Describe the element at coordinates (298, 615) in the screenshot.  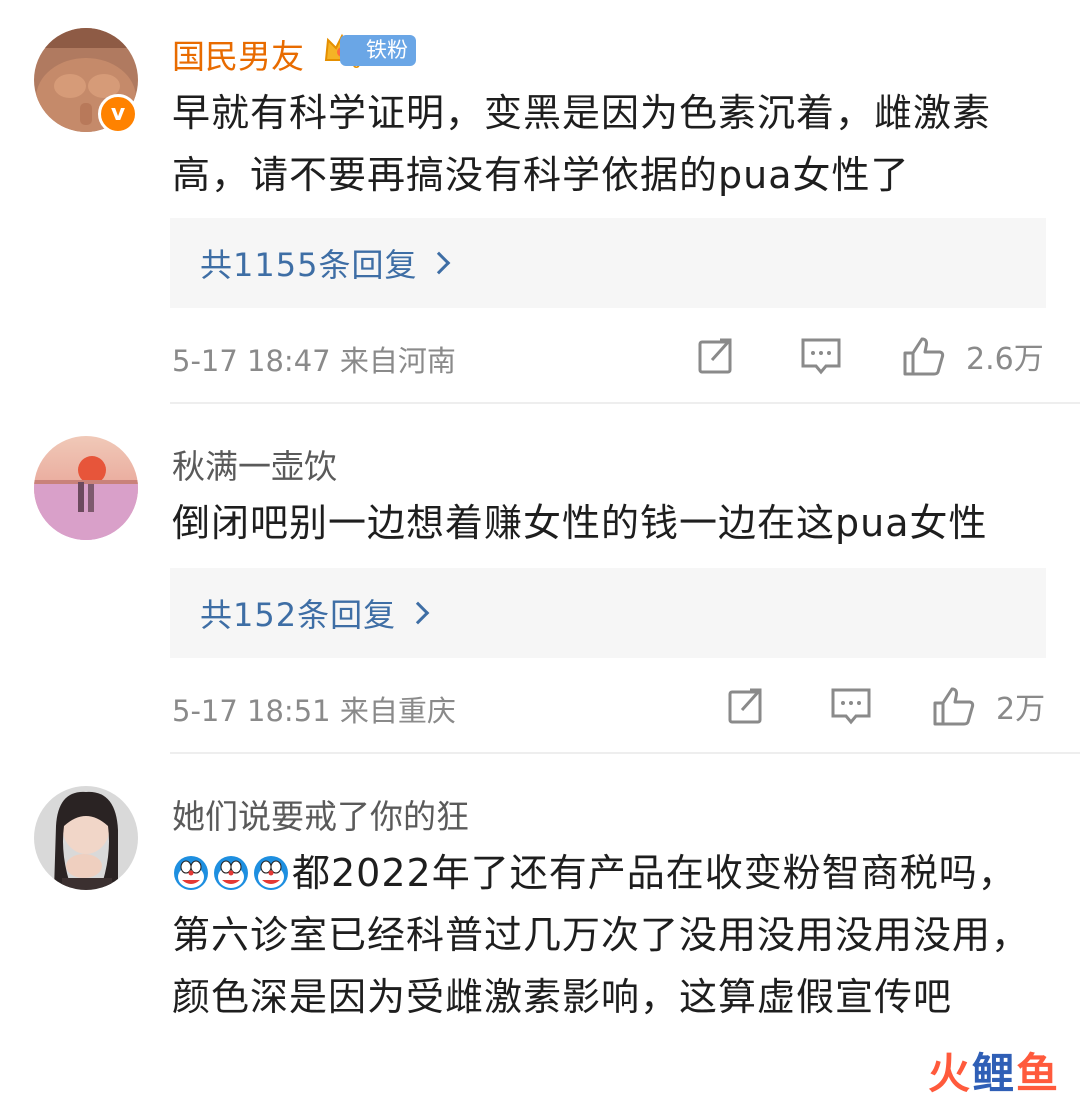
I see `reply-count-label: 共152条回复` at that location.